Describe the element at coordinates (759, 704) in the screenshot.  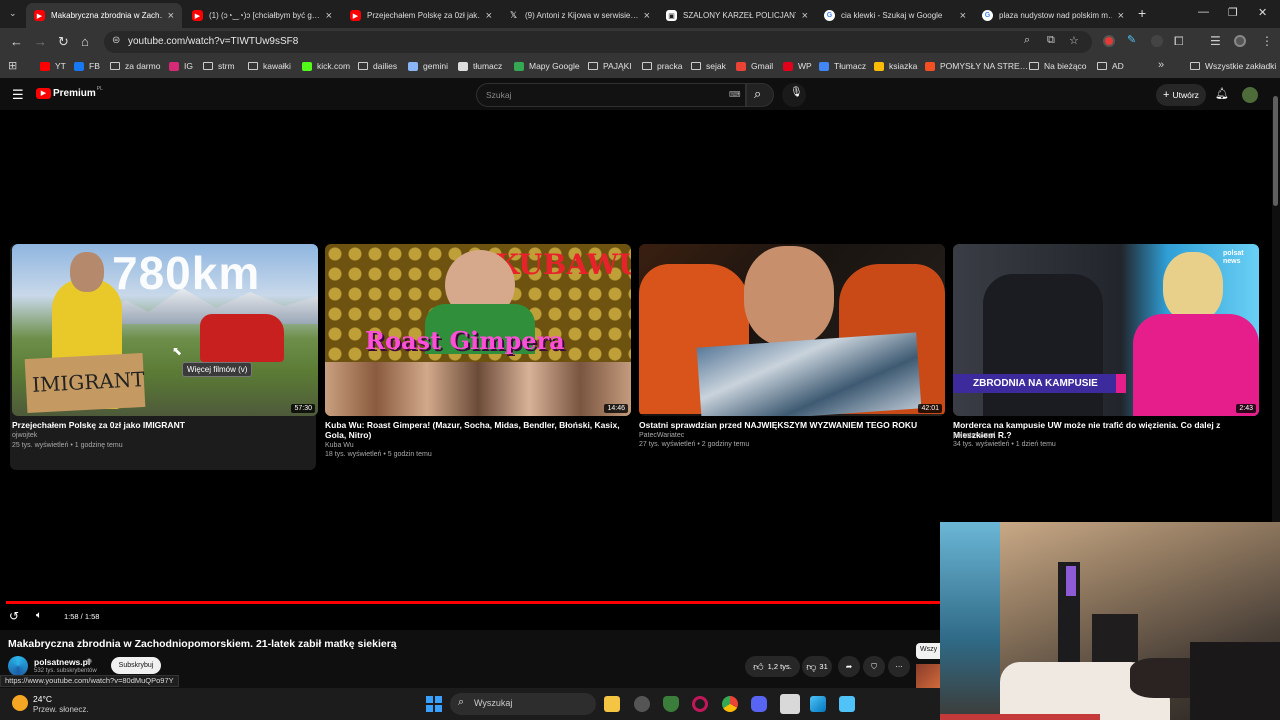
I see `discord-icon` at that location.